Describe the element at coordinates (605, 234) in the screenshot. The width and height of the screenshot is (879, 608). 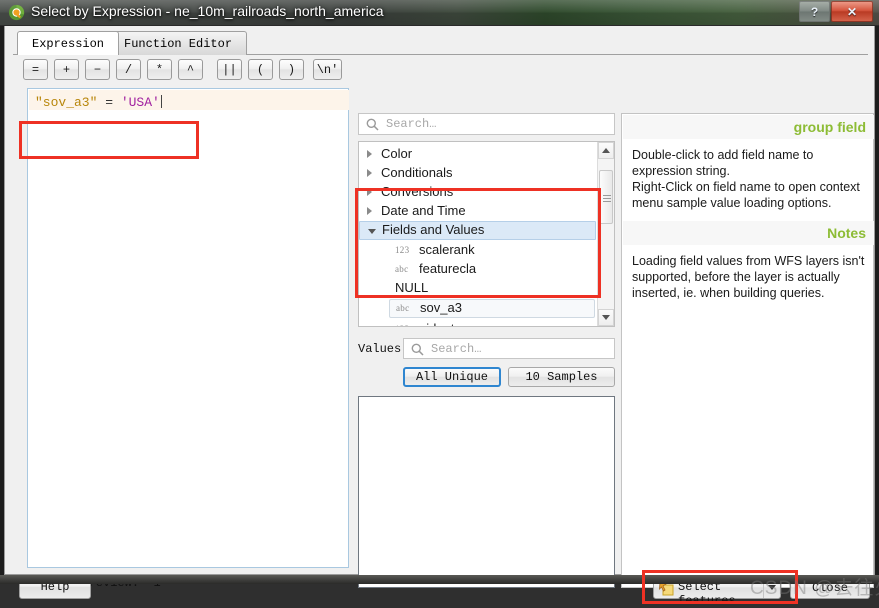
I see `tree-scrollbar` at that location.